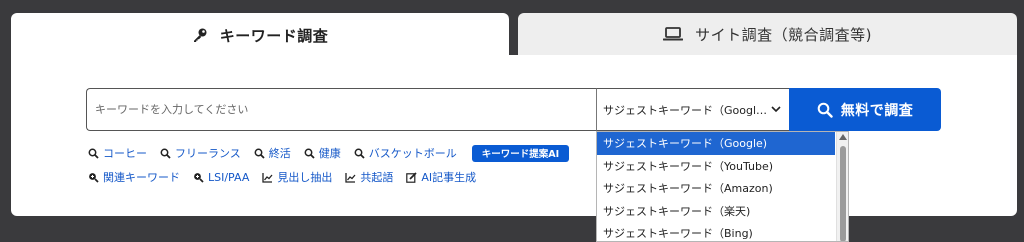  I want to click on quick-link-freelance: フリーランス, so click(200, 153).